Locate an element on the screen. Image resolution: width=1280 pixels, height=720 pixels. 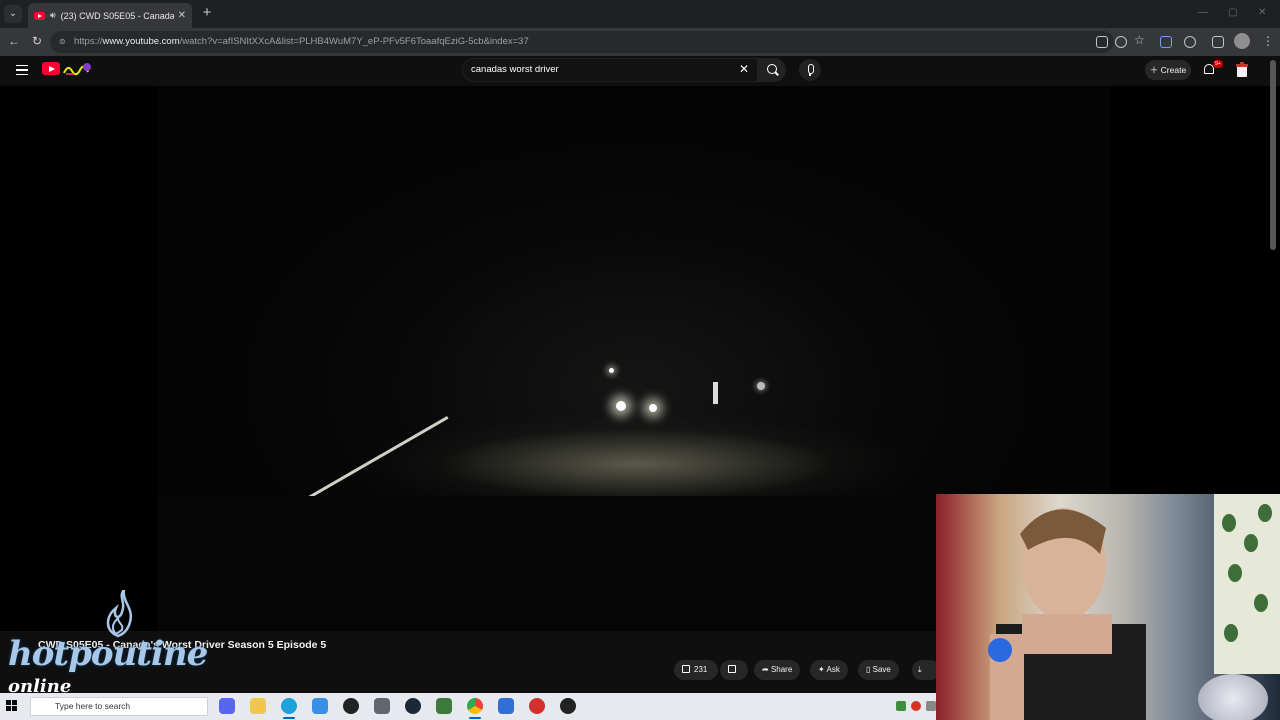
youtube-favicon-icon is located at coordinates (39, 15).